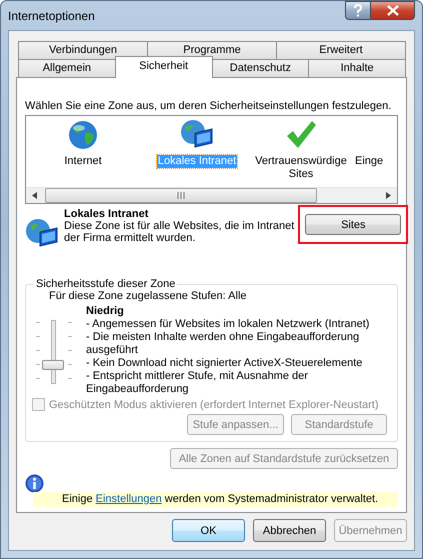  Describe the element at coordinates (223, 344) in the screenshot. I see `level-description: - Die meisten Inhalte werden ohne Eingabeaufforderung ausgeführt` at that location.